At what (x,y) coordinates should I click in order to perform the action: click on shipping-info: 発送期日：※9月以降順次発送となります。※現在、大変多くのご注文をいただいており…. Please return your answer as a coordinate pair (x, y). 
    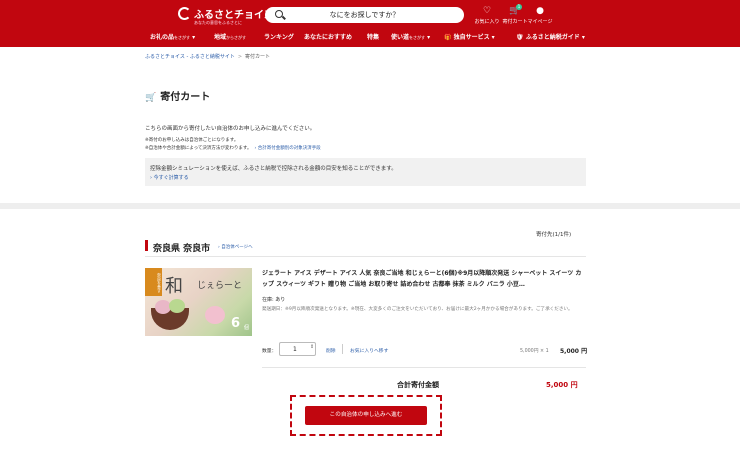
    Looking at the image, I should click on (417, 309).